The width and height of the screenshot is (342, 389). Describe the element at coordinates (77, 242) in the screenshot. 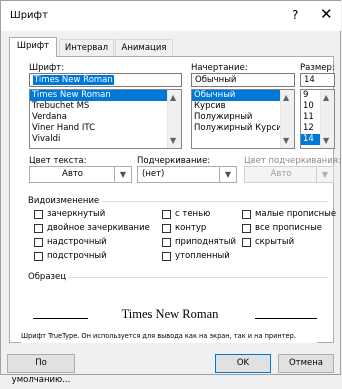

I see `checkbox-label: надстрочный` at that location.